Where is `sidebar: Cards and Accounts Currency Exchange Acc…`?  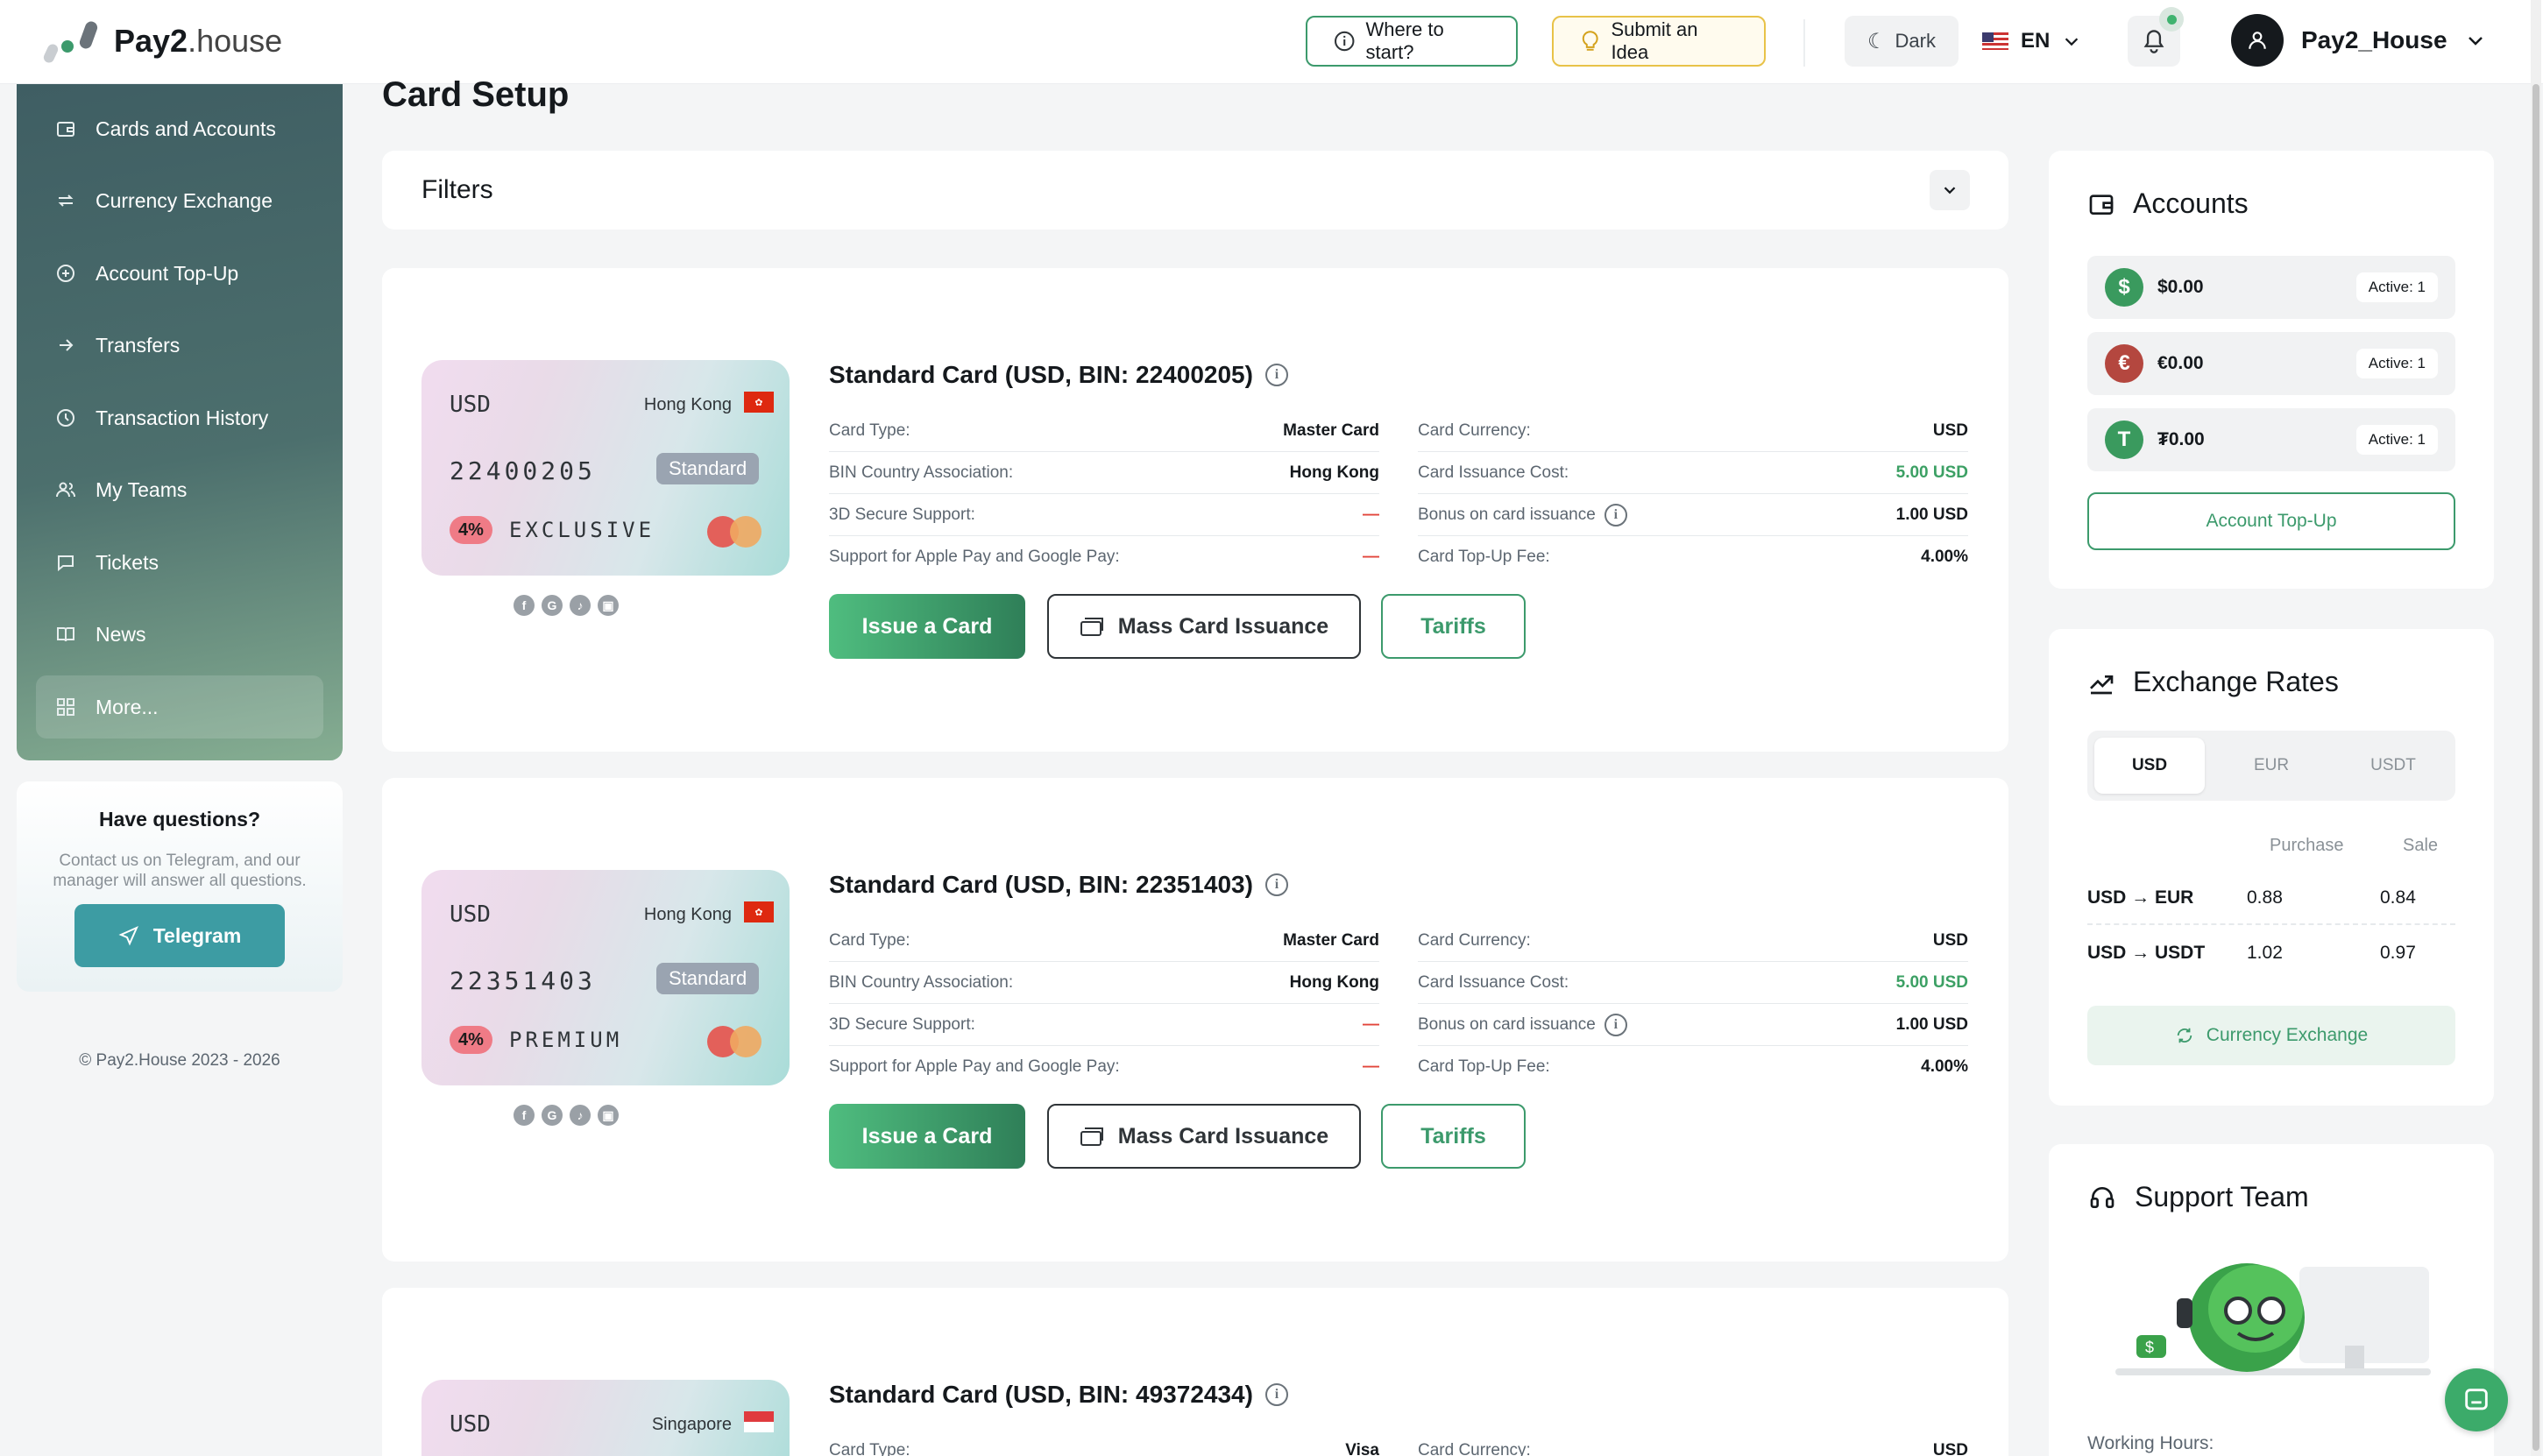 sidebar: Cards and Accounts Currency Exchange Acc… is located at coordinates (180, 422).